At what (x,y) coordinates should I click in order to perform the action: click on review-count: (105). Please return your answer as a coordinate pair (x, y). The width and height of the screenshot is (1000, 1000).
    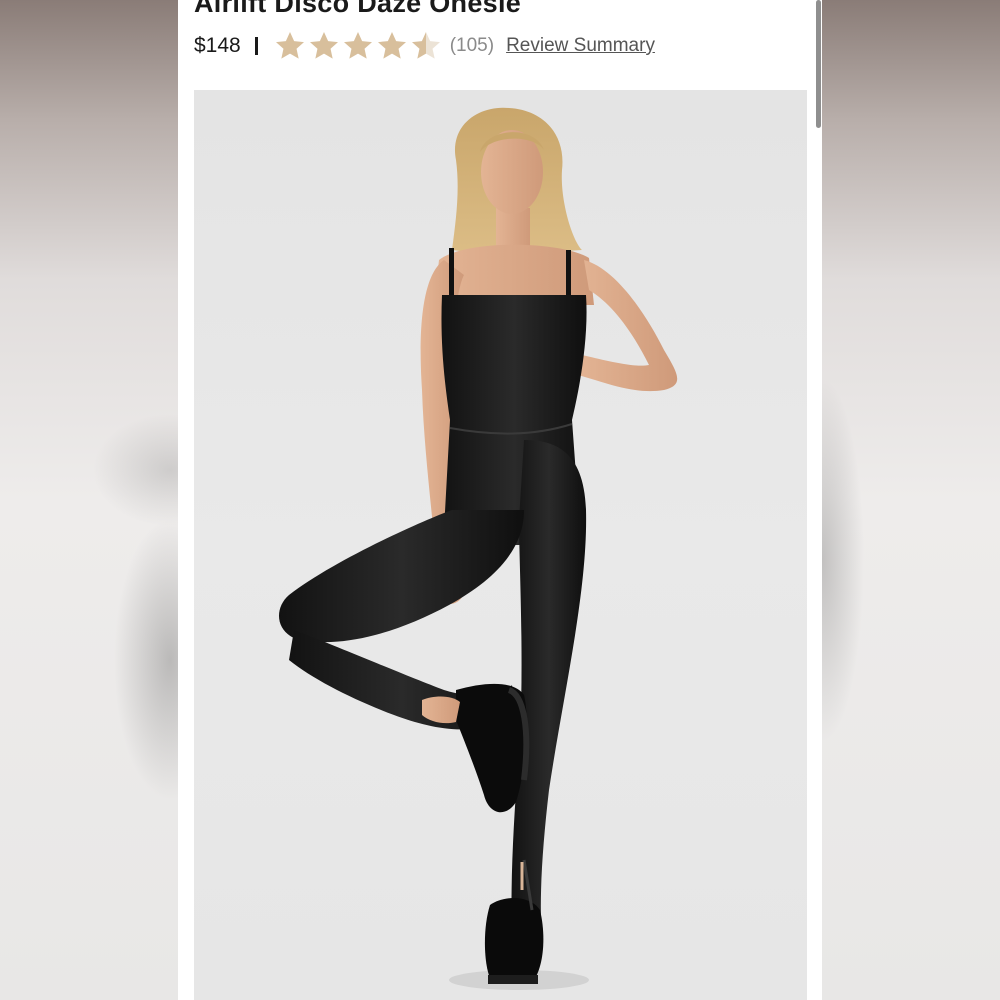
    Looking at the image, I should click on (472, 45).